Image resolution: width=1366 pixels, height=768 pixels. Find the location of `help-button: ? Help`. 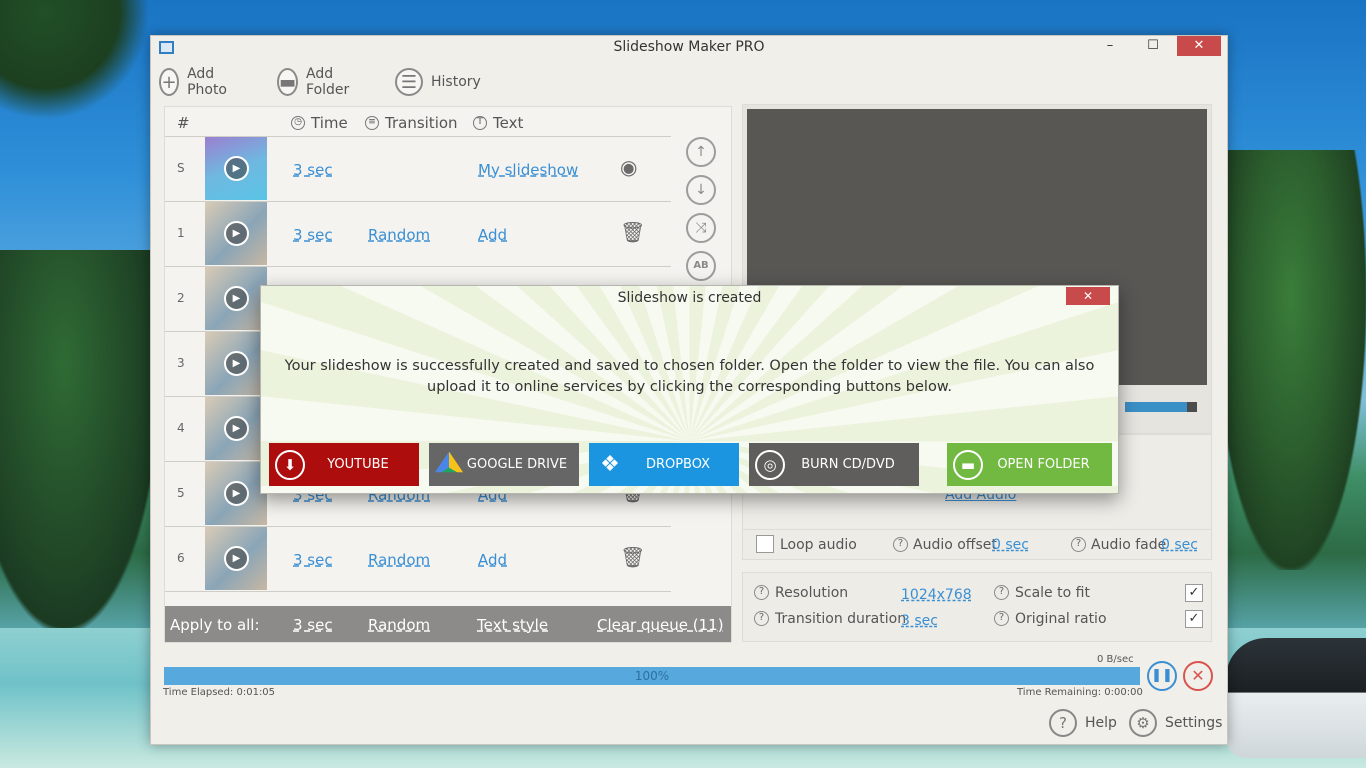

help-button: ? Help is located at coordinates (1083, 723).